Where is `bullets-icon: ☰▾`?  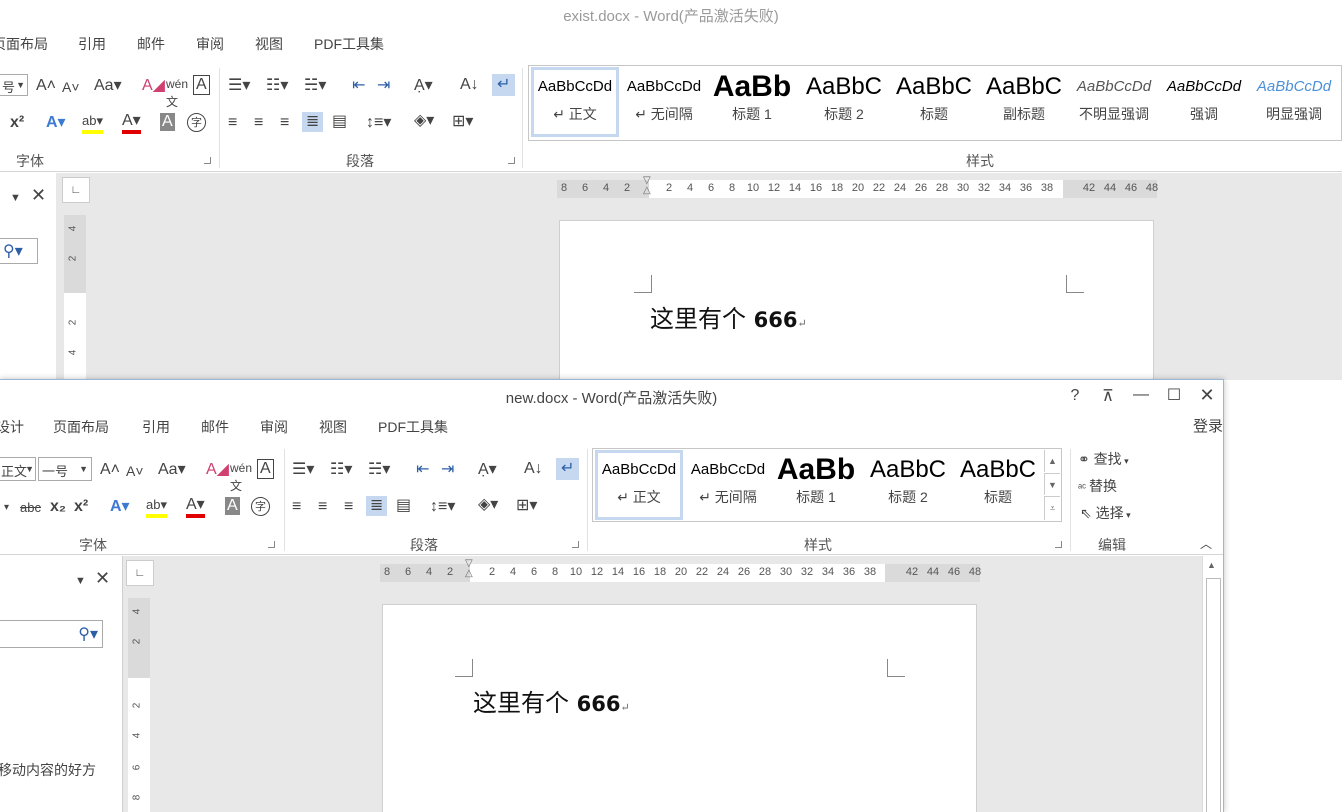
bullets-icon: ☰▾ is located at coordinates (239, 86).